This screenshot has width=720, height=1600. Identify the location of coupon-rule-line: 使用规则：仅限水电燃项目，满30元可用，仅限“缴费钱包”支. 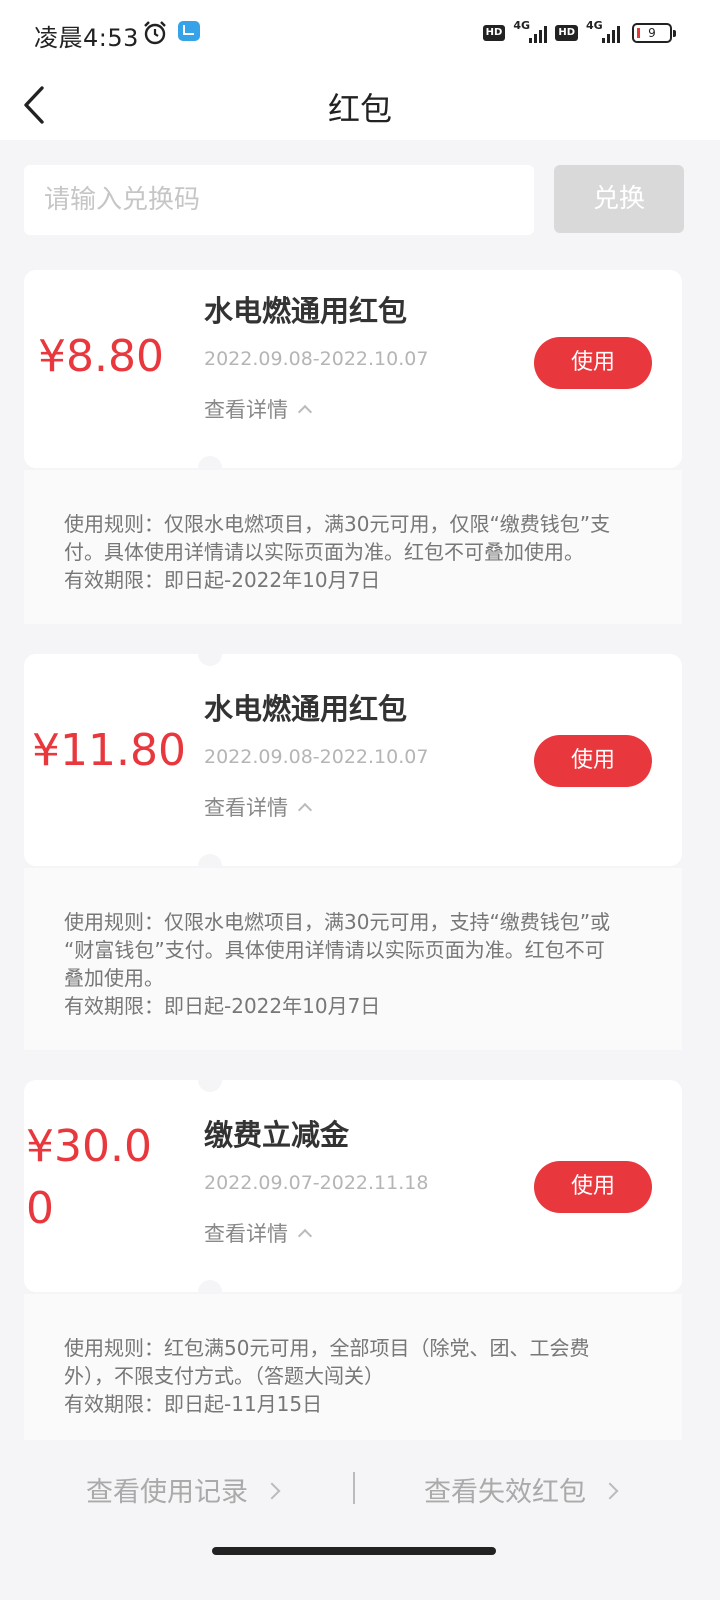
(337, 524).